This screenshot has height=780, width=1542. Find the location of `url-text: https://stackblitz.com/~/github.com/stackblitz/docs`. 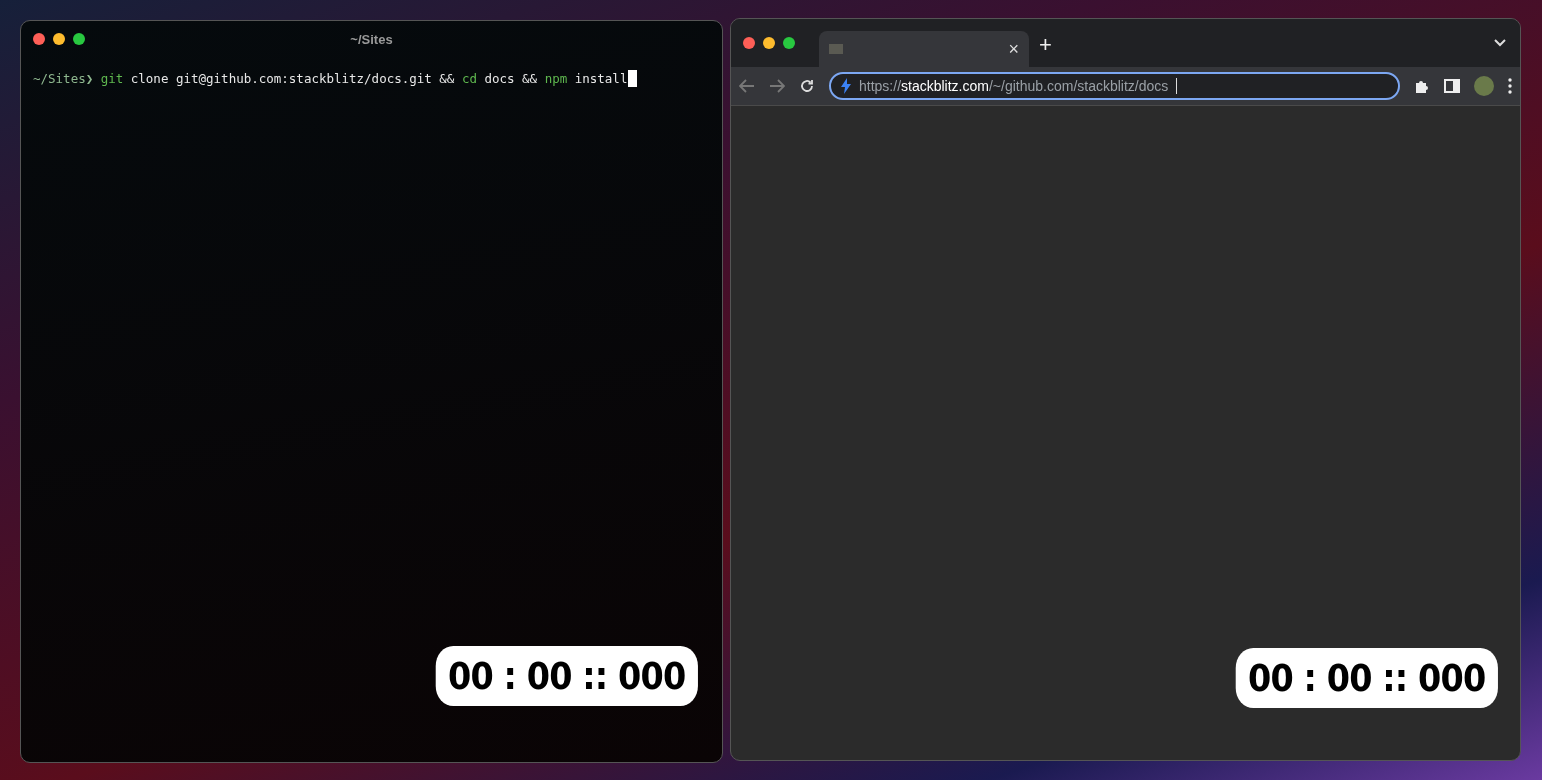

url-text: https://stackblitz.com/~/github.com/stackblitz/docs is located at coordinates (1014, 86).